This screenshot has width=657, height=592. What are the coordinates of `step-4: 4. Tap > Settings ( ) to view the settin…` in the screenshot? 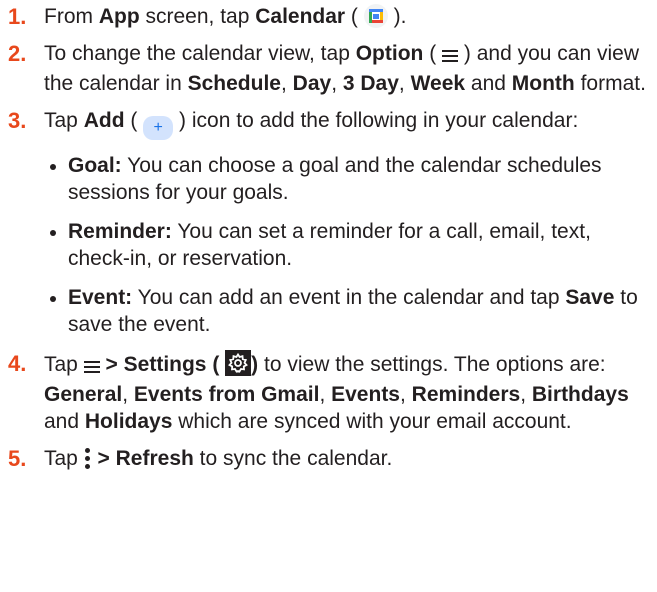 It's located at (328, 392).